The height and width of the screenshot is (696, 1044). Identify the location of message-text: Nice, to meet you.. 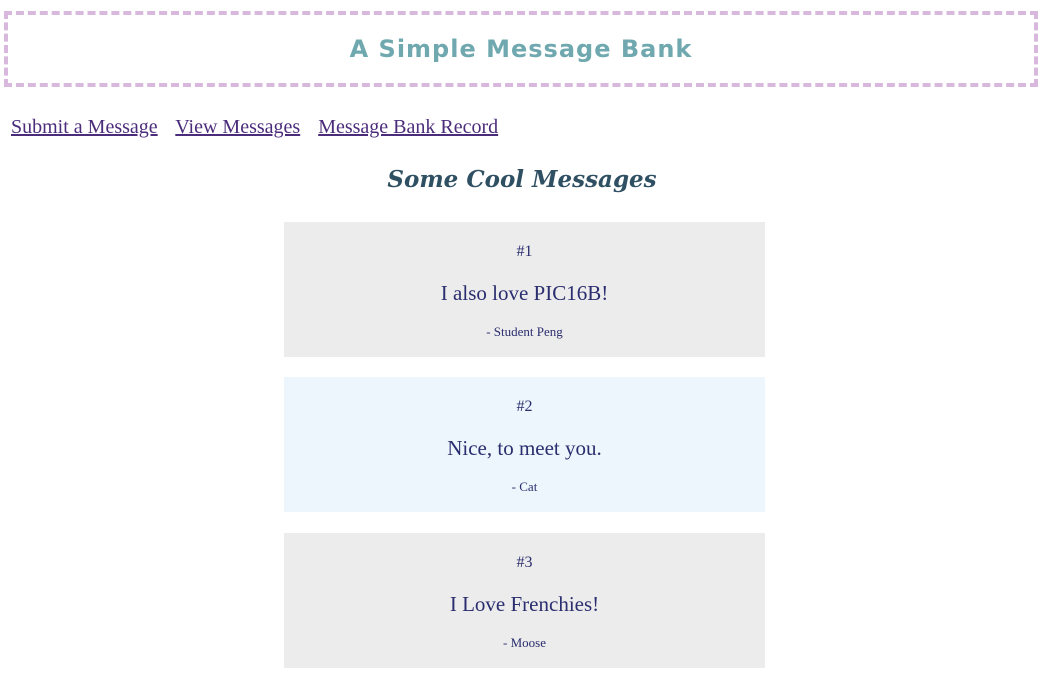
(524, 448).